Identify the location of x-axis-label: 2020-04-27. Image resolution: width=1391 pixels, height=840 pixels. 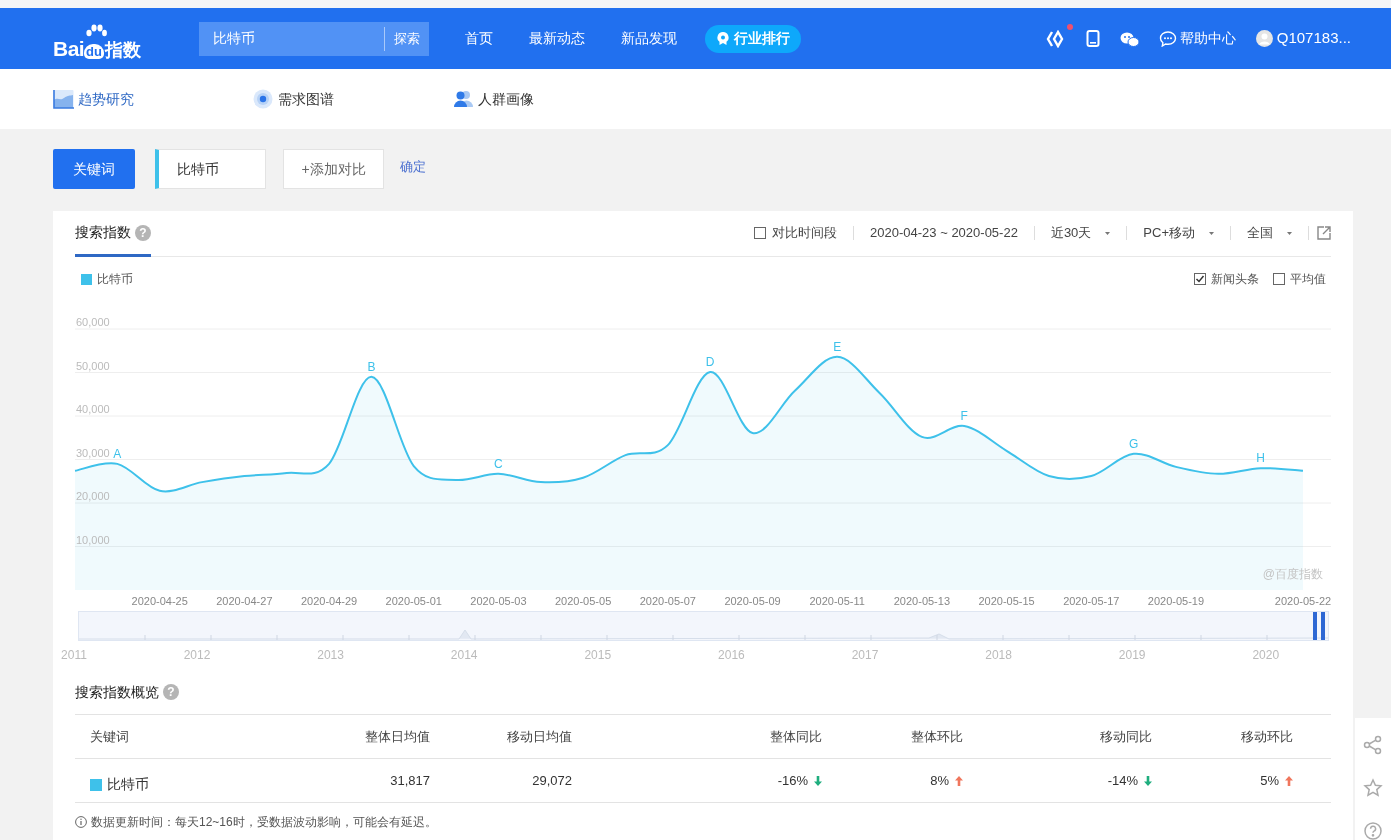
(244, 601).